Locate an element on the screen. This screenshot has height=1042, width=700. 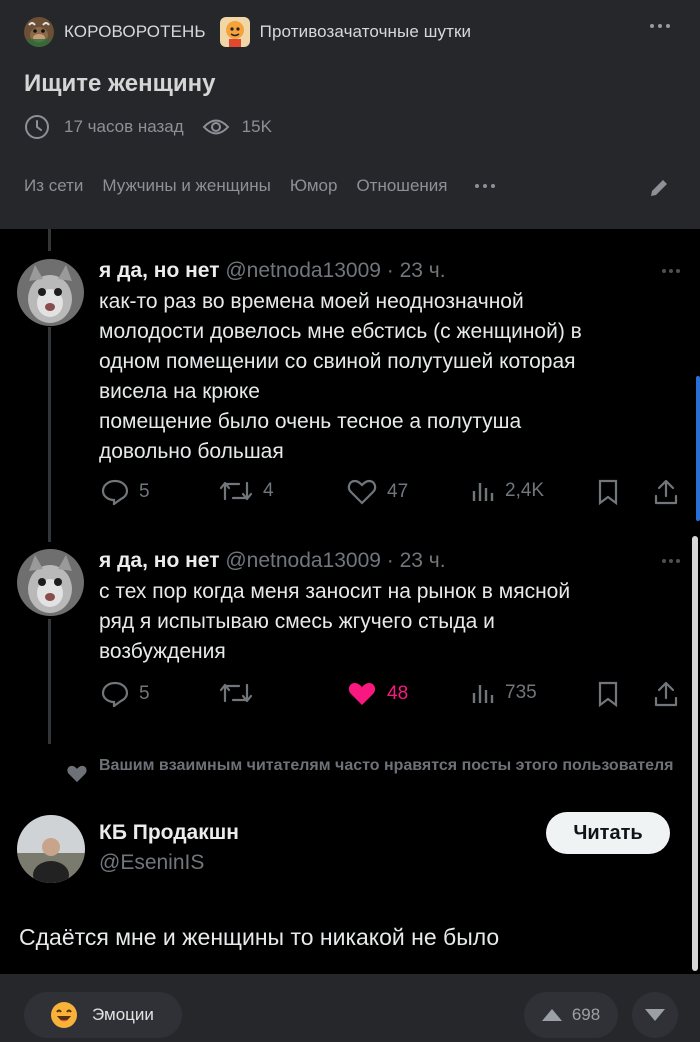
breadcrumb: КОРОВОРОТЕНЬ Противозачаточные шутки is located at coordinates (254, 32).